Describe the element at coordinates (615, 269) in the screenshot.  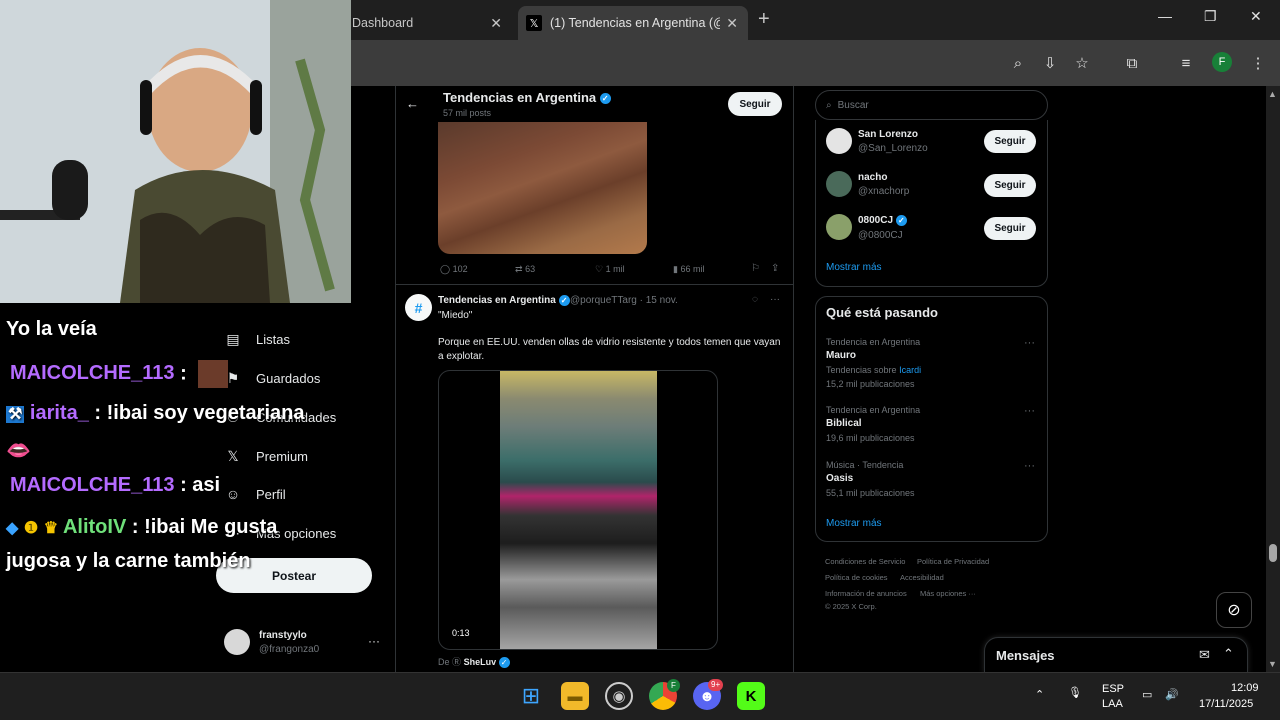
I see `like-count: 1 mil` at that location.